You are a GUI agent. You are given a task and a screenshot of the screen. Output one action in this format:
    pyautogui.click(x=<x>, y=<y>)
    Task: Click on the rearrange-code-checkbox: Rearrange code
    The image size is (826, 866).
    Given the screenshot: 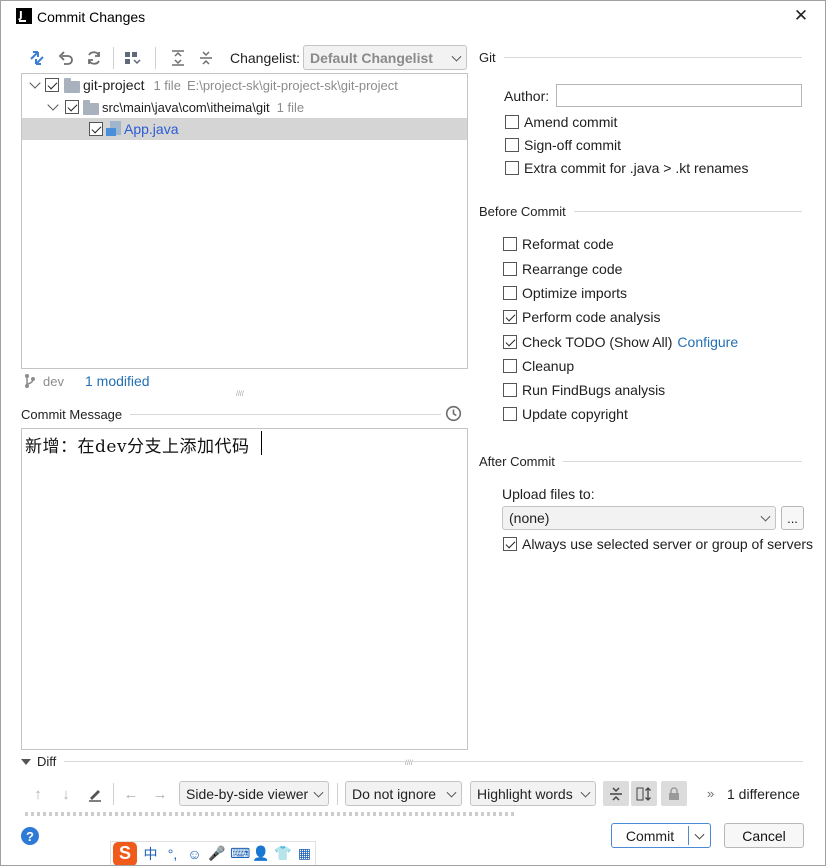 What is the action you would take?
    pyautogui.click(x=562, y=269)
    